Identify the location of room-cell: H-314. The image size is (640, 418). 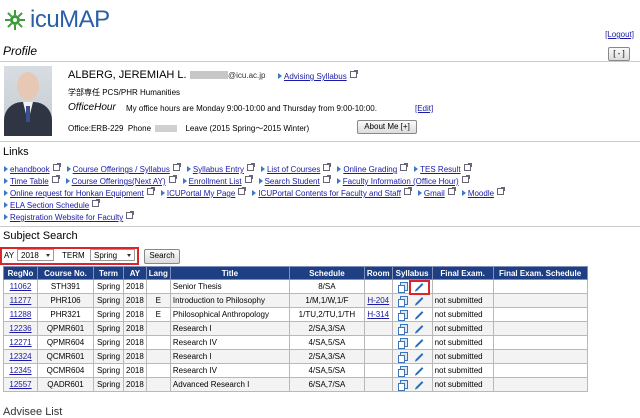
(378, 314).